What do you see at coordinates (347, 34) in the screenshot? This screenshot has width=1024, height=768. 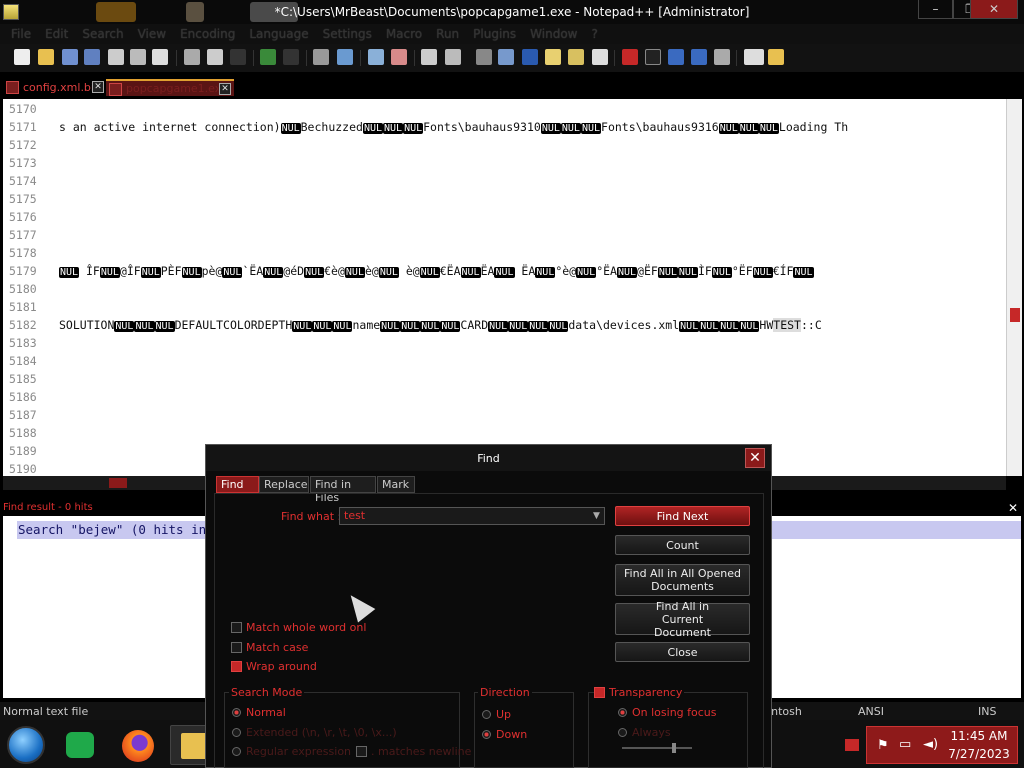 I see `menu-settings: Settings` at bounding box center [347, 34].